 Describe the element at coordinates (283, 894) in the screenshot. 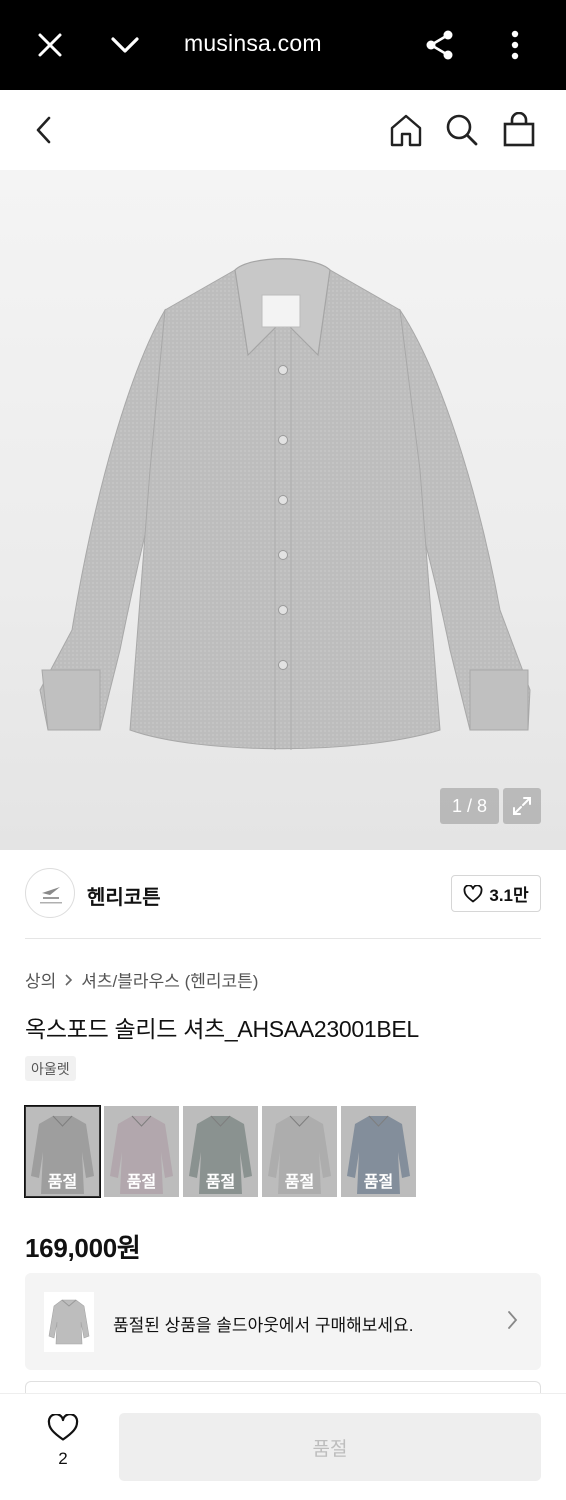

I see `brand-row: 헨리코튼 3.1만` at that location.